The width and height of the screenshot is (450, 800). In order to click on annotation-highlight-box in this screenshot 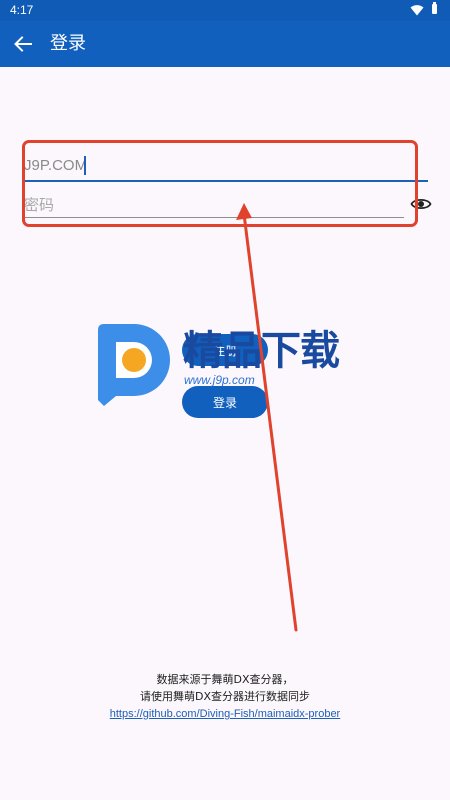, I will do `click(220, 183)`.